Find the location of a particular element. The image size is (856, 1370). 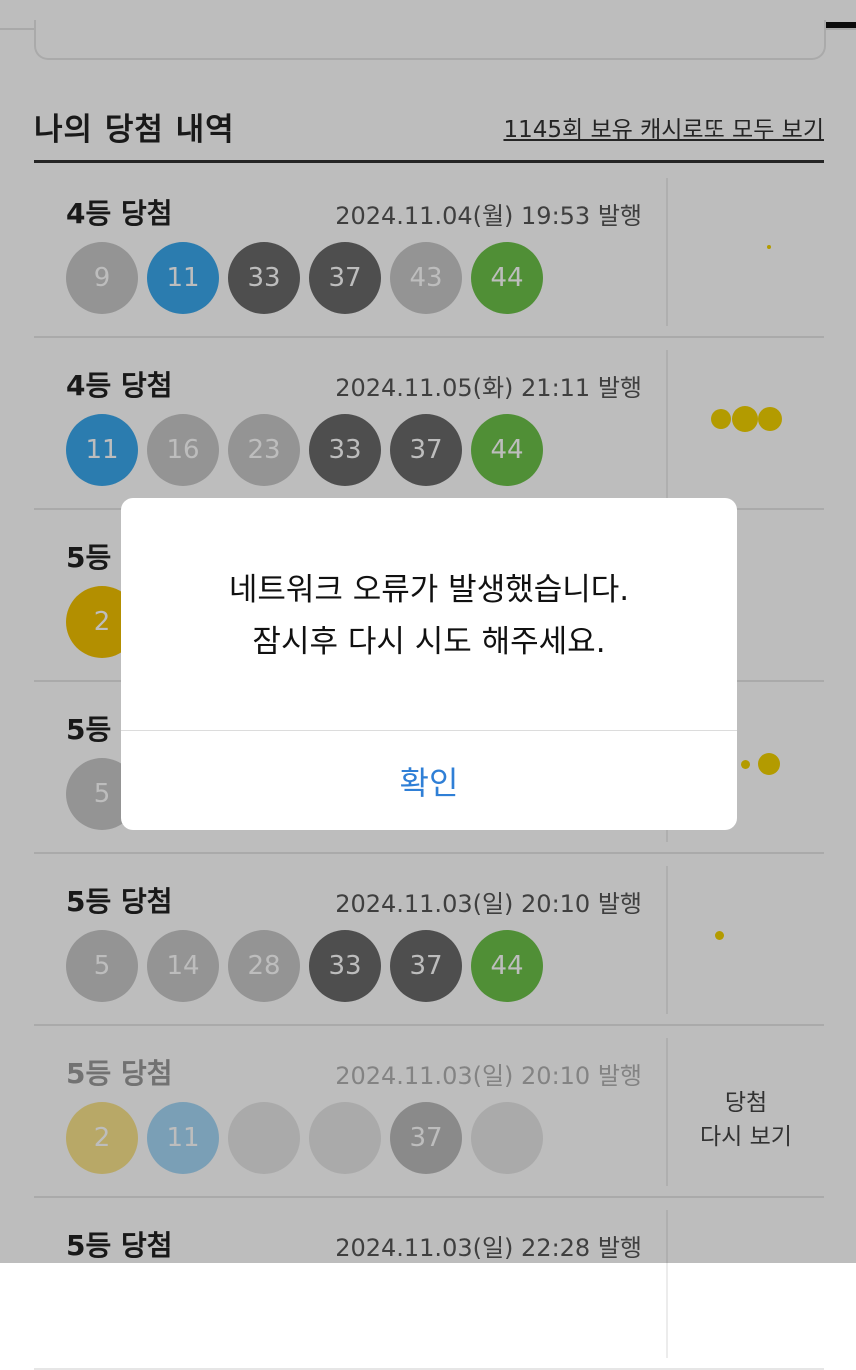

dialog-message-line-2: 잠시후 다시 시도 해주세요. is located at coordinates (429, 642).